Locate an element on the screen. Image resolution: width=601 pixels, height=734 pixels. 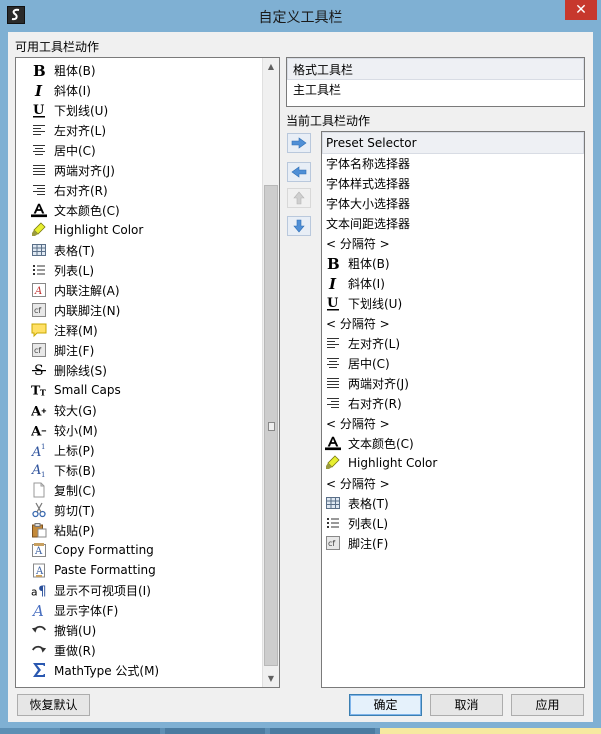
close-button: ✕ is located at coordinates (581, 10).